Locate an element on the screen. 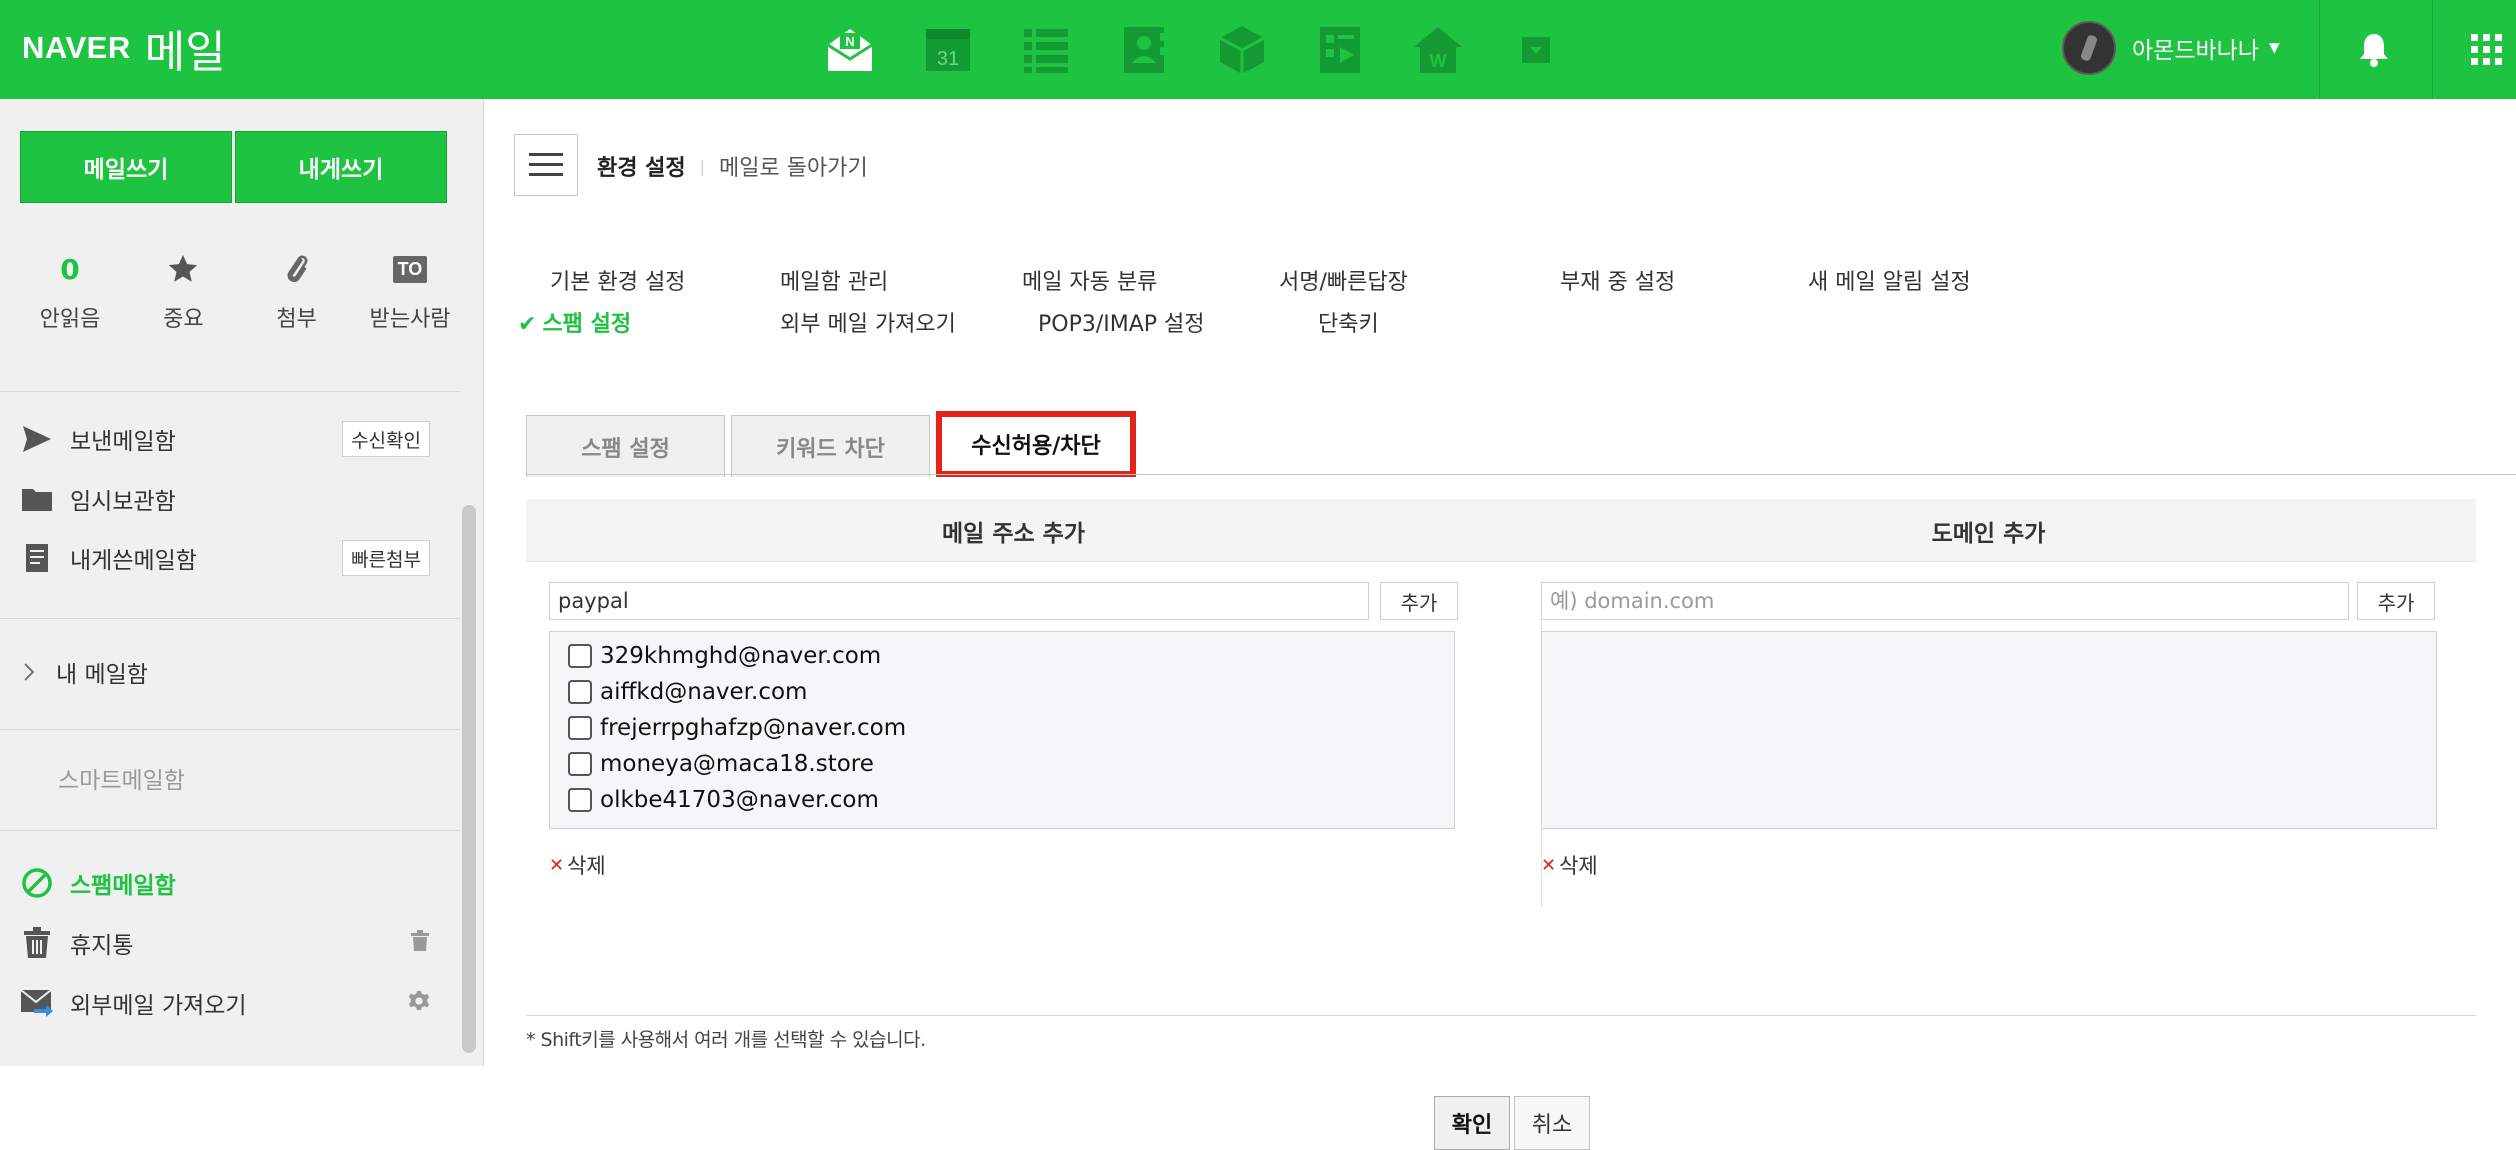 This screenshot has width=2516, height=1150. shift-select-note: * Shift키를 사용해서 여러 개를 선택할 수 있습니다. is located at coordinates (726, 1040).